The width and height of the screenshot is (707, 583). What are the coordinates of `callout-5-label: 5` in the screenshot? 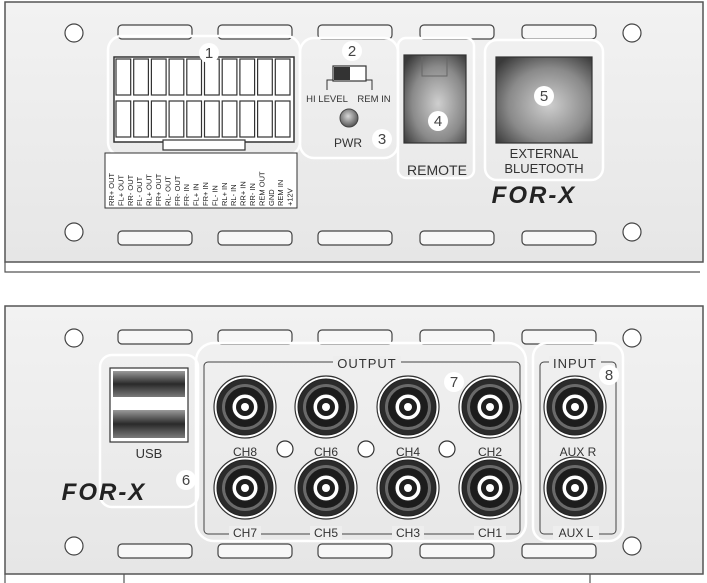 It's located at (544, 96).